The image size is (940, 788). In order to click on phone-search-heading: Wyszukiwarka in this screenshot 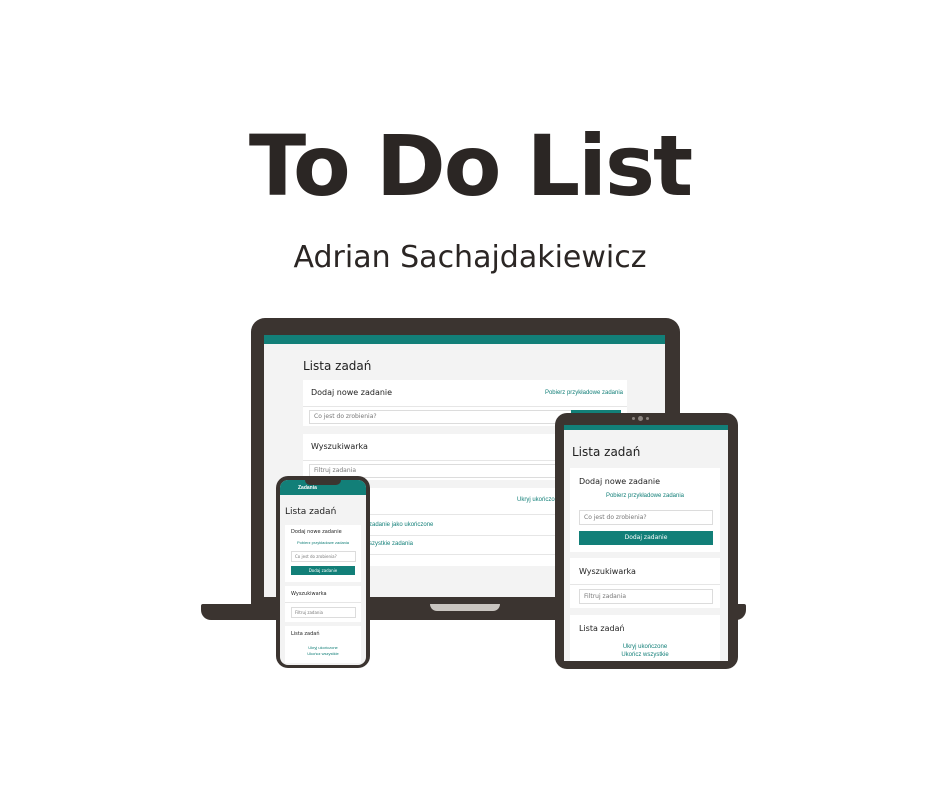, I will do `click(309, 594)`.